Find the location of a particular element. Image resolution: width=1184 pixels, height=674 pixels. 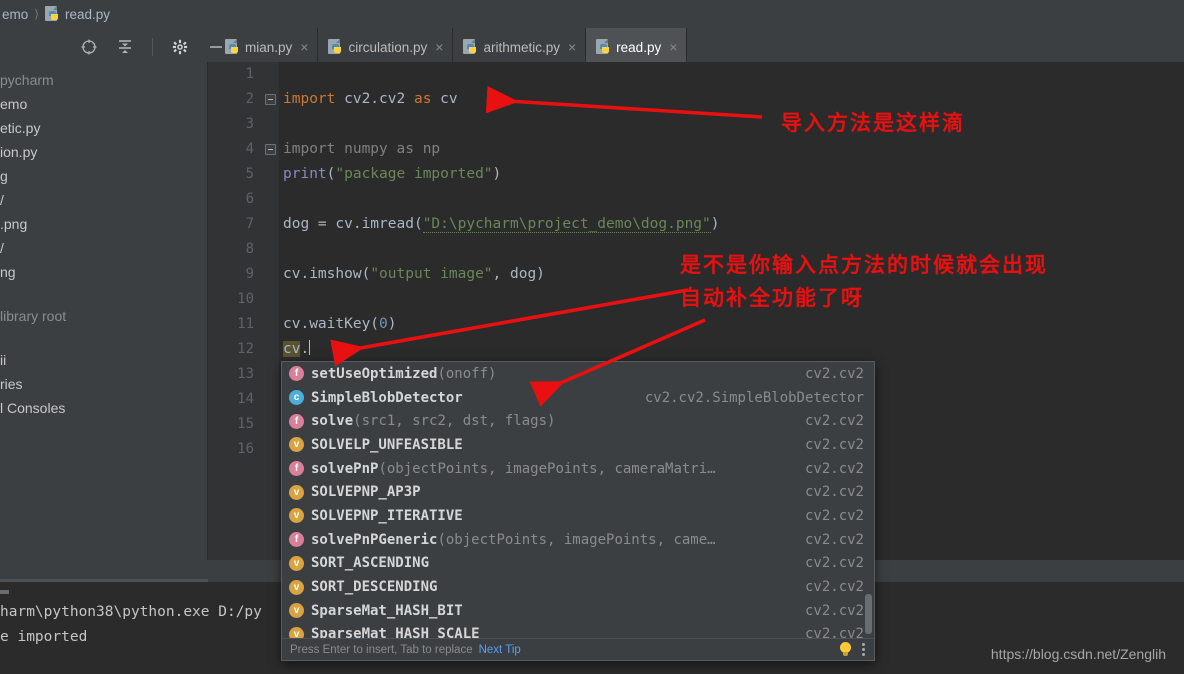

kw-import-numpy: import is located at coordinates (309, 149).